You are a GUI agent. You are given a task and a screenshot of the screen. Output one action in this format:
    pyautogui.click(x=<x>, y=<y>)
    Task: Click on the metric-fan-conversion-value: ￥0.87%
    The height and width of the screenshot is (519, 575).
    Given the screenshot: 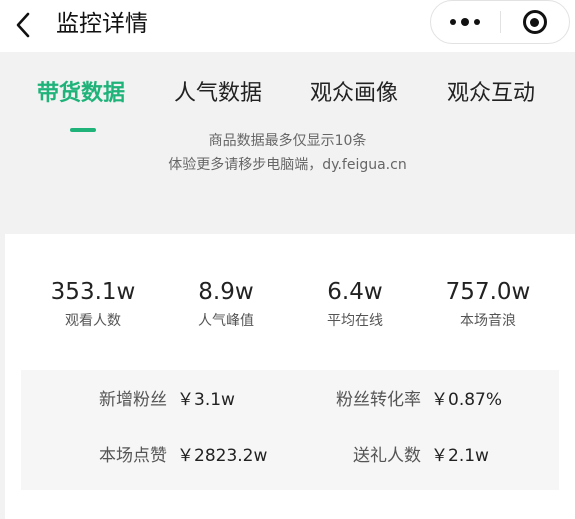 What is the action you would take?
    pyautogui.click(x=467, y=400)
    